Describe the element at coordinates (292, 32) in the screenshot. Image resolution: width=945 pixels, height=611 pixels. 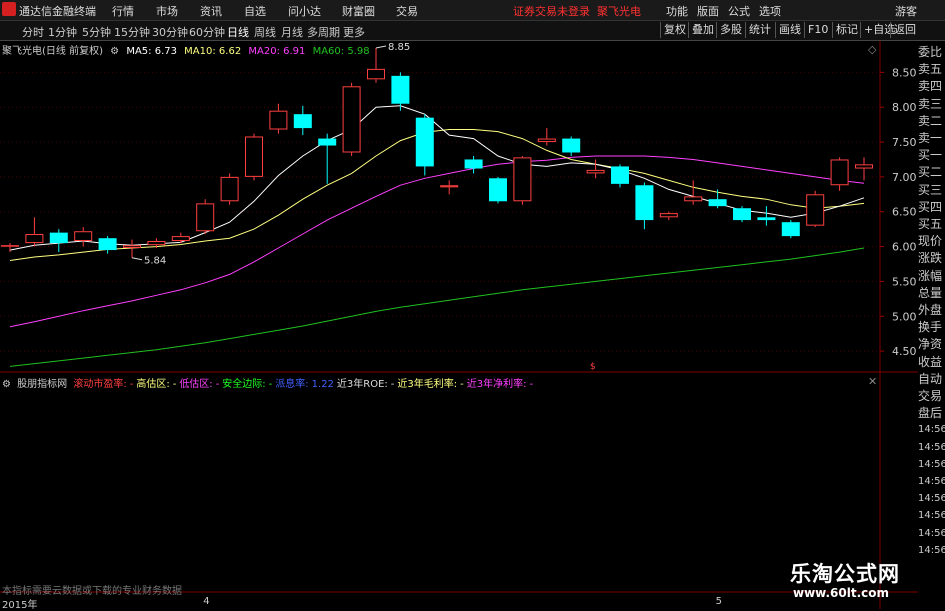
I see `period-monthly: 月线` at that location.